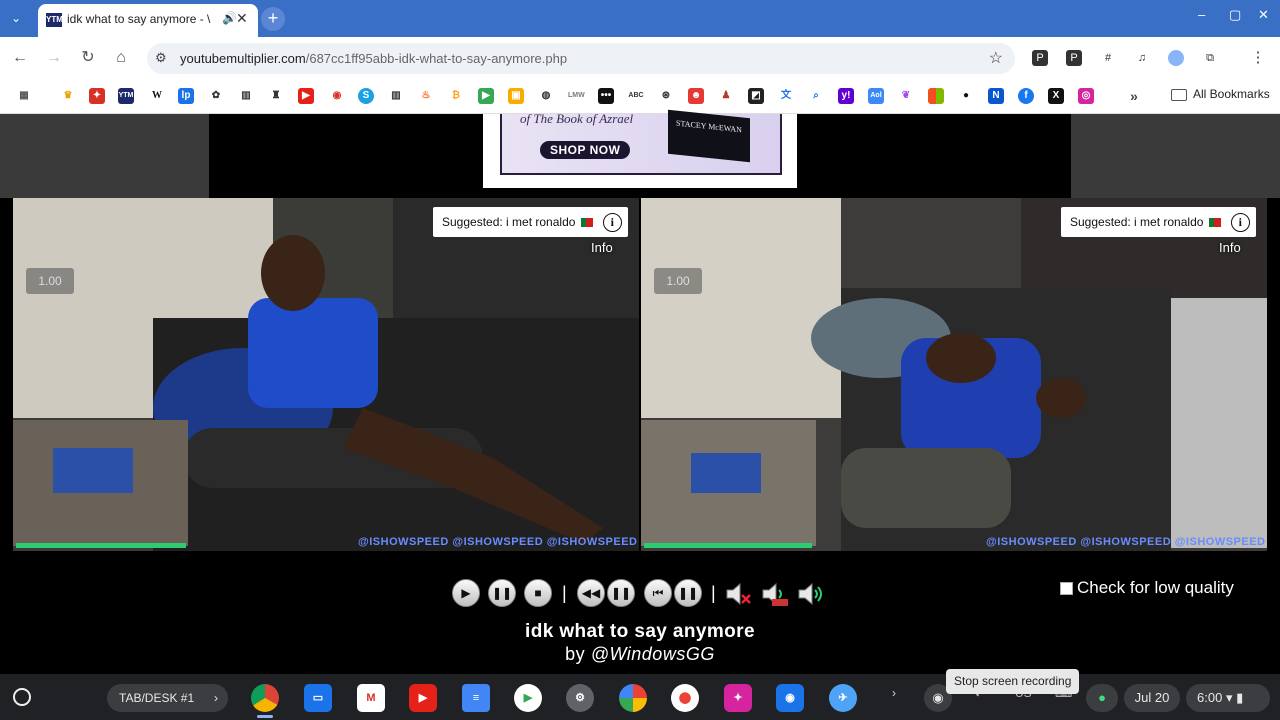  I want to click on youtube-app-icon: ▶, so click(423, 698).